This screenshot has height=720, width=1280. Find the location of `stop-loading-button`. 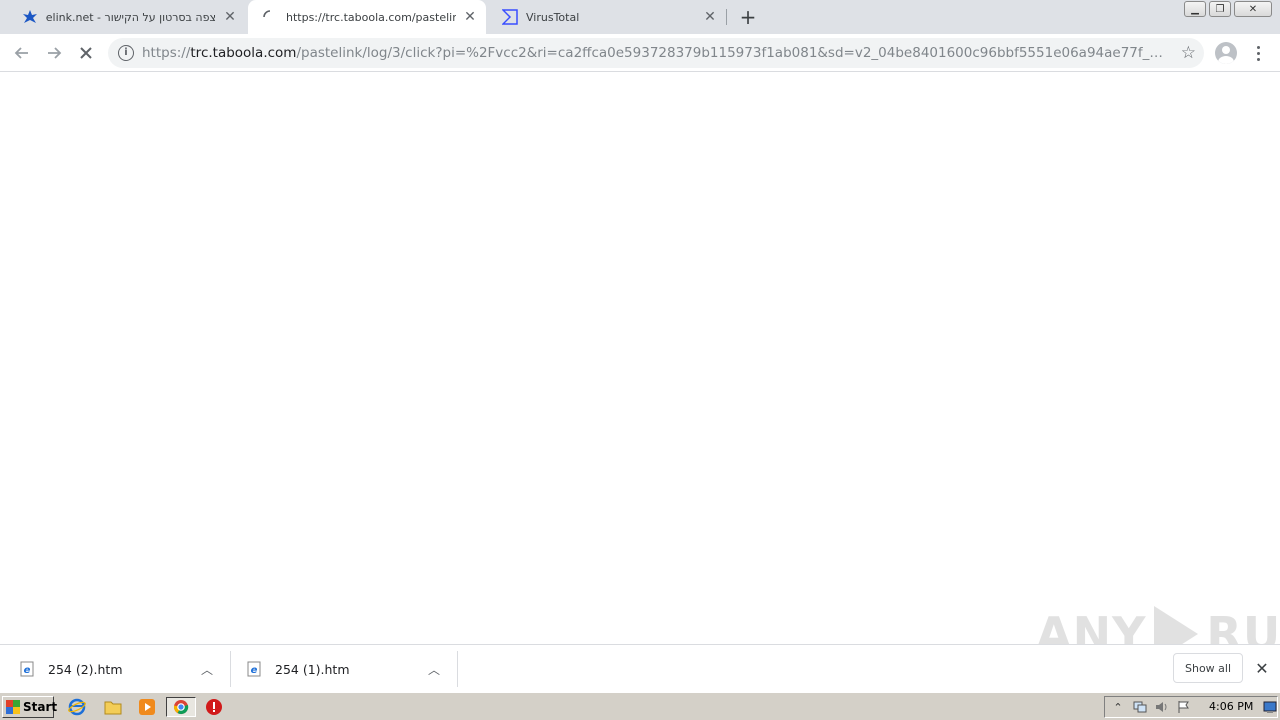

stop-loading-button is located at coordinates (86, 53).